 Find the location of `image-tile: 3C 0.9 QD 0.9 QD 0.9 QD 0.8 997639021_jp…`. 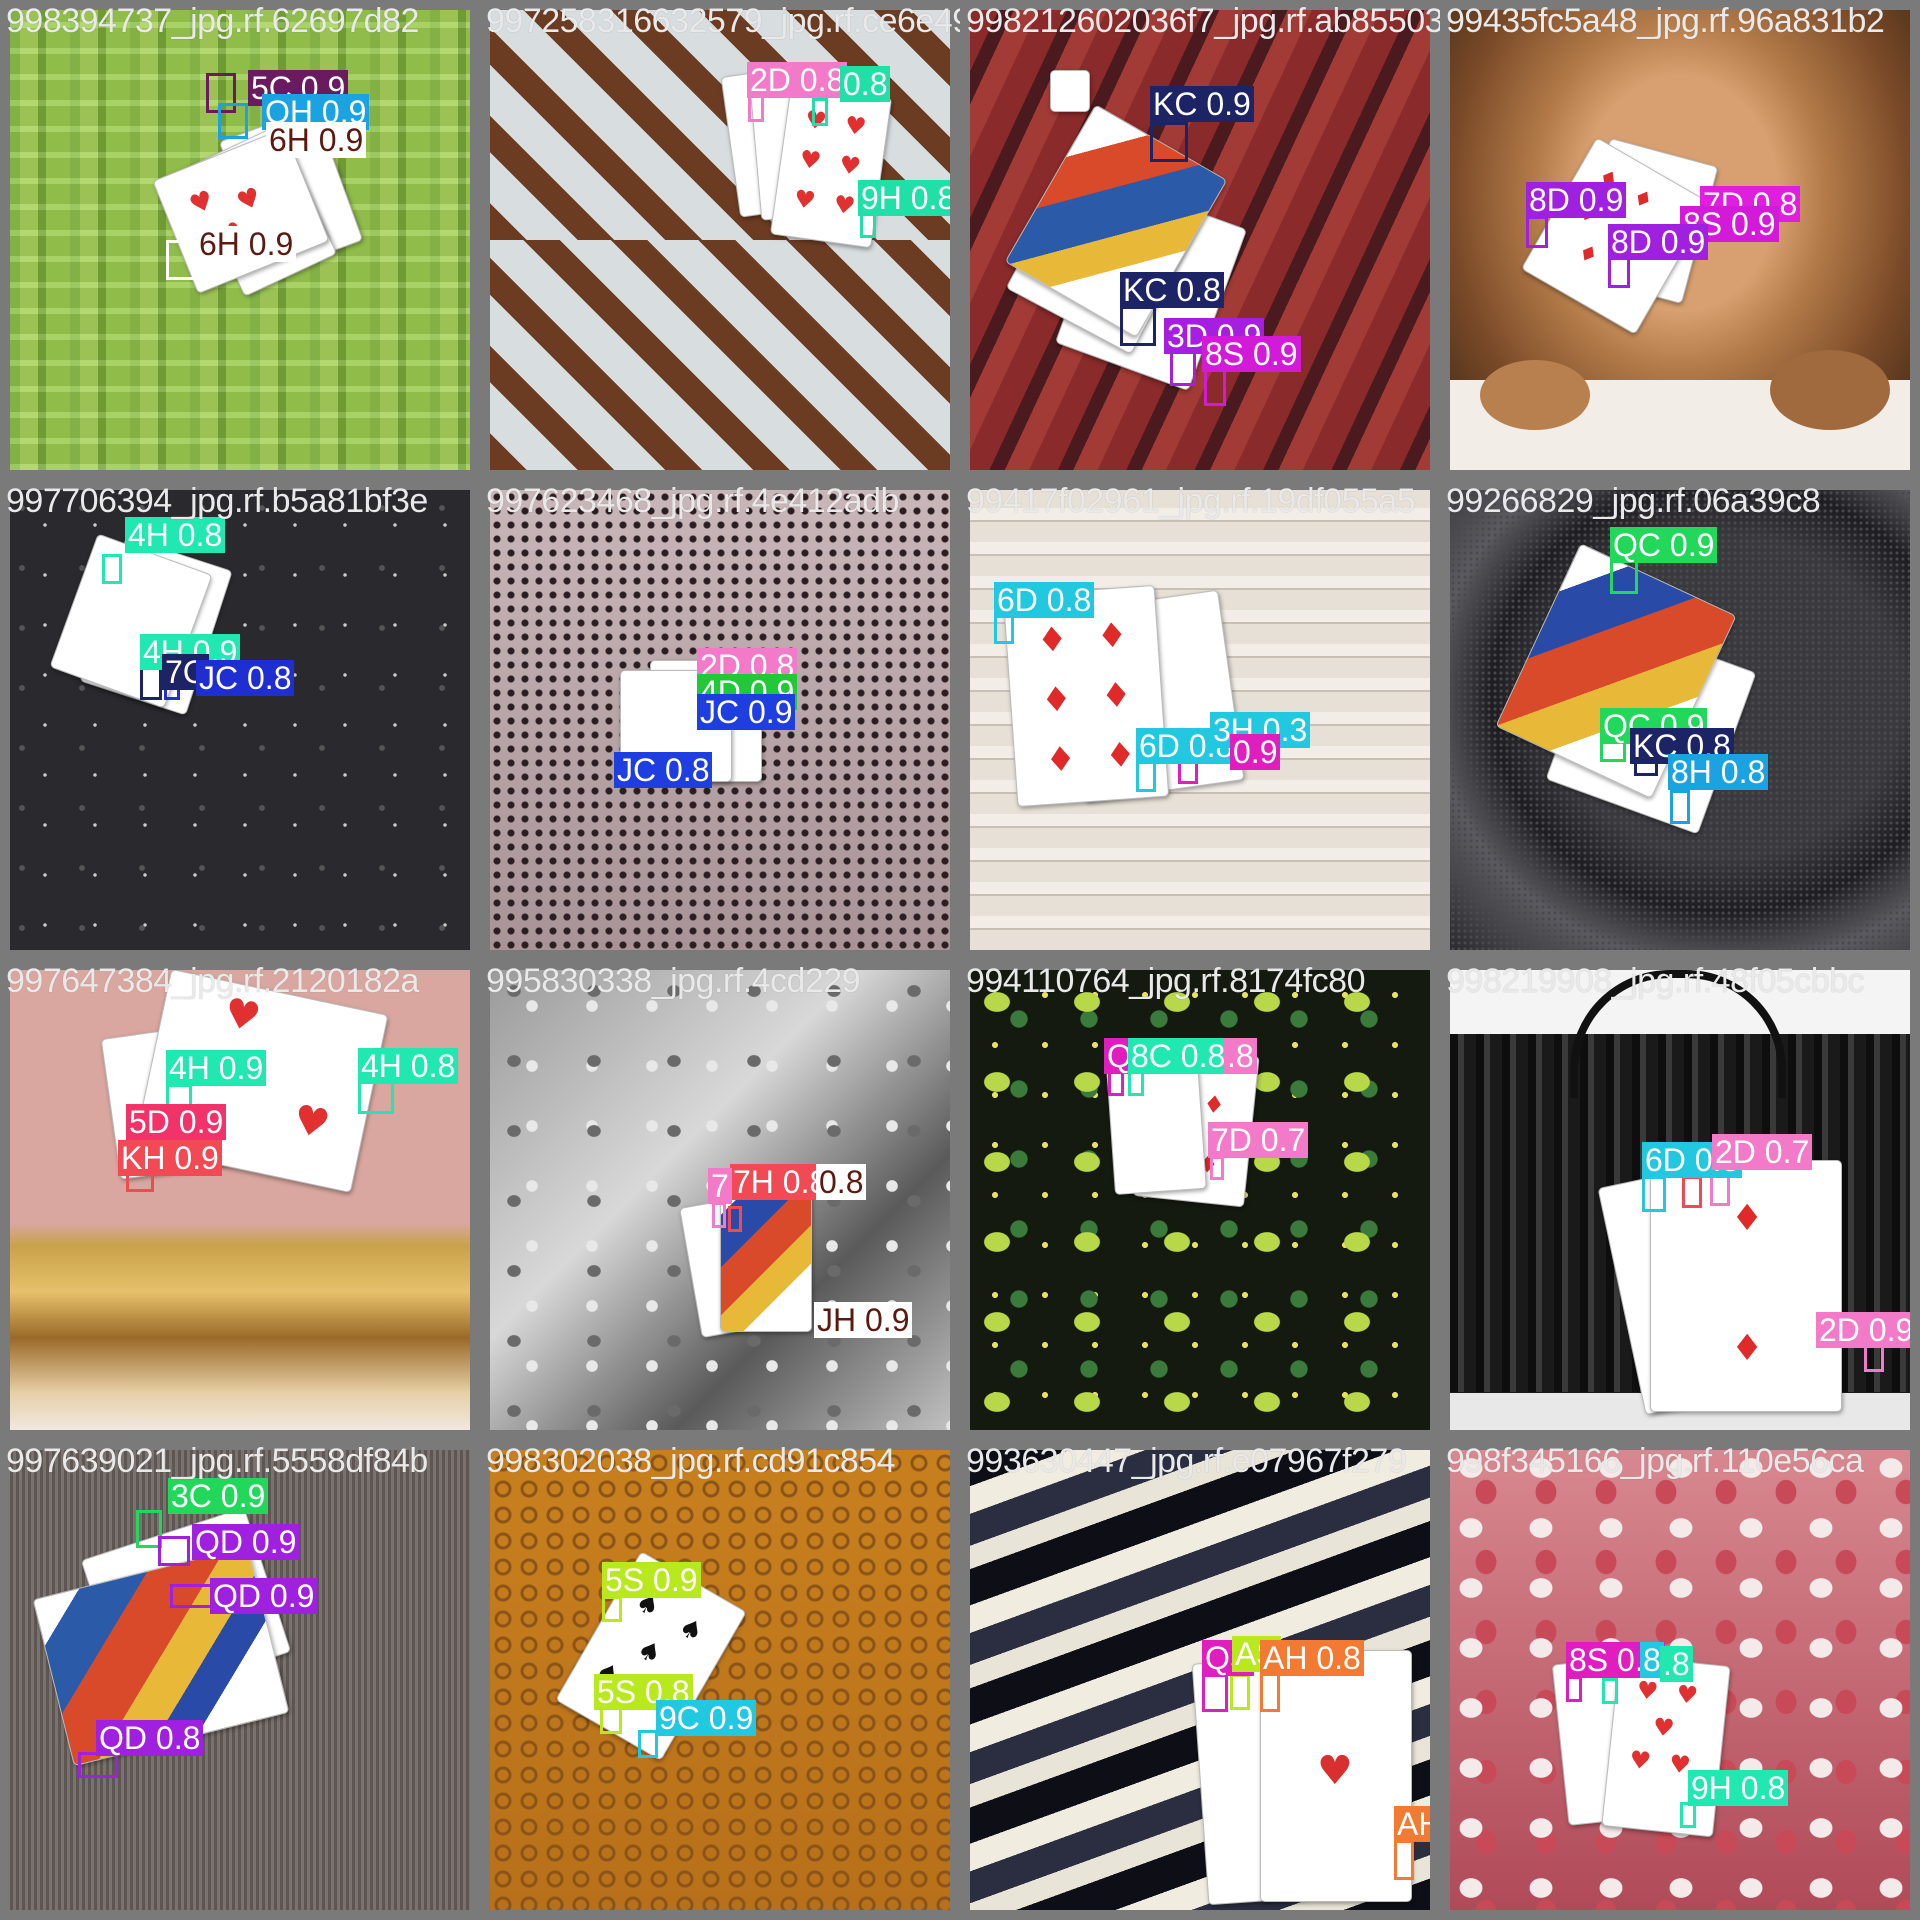

image-tile: 3C 0.9 QD 0.9 QD 0.9 QD 0.8 997639021_jp… is located at coordinates (240, 1680).